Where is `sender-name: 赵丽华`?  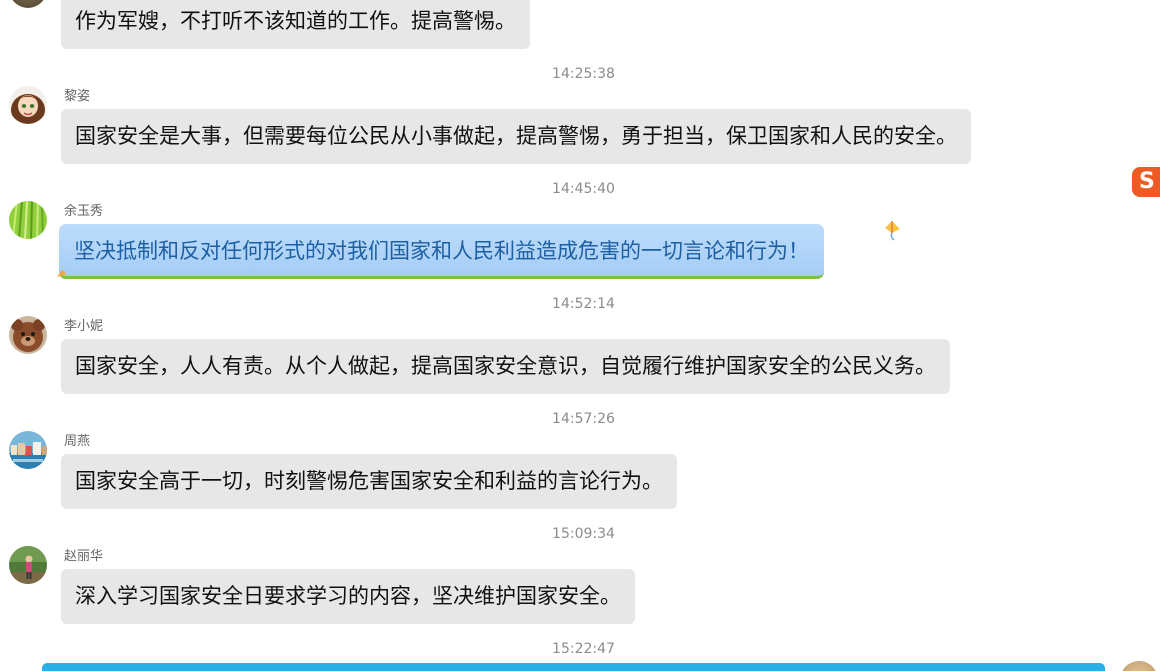 sender-name: 赵丽华 is located at coordinates (84, 556).